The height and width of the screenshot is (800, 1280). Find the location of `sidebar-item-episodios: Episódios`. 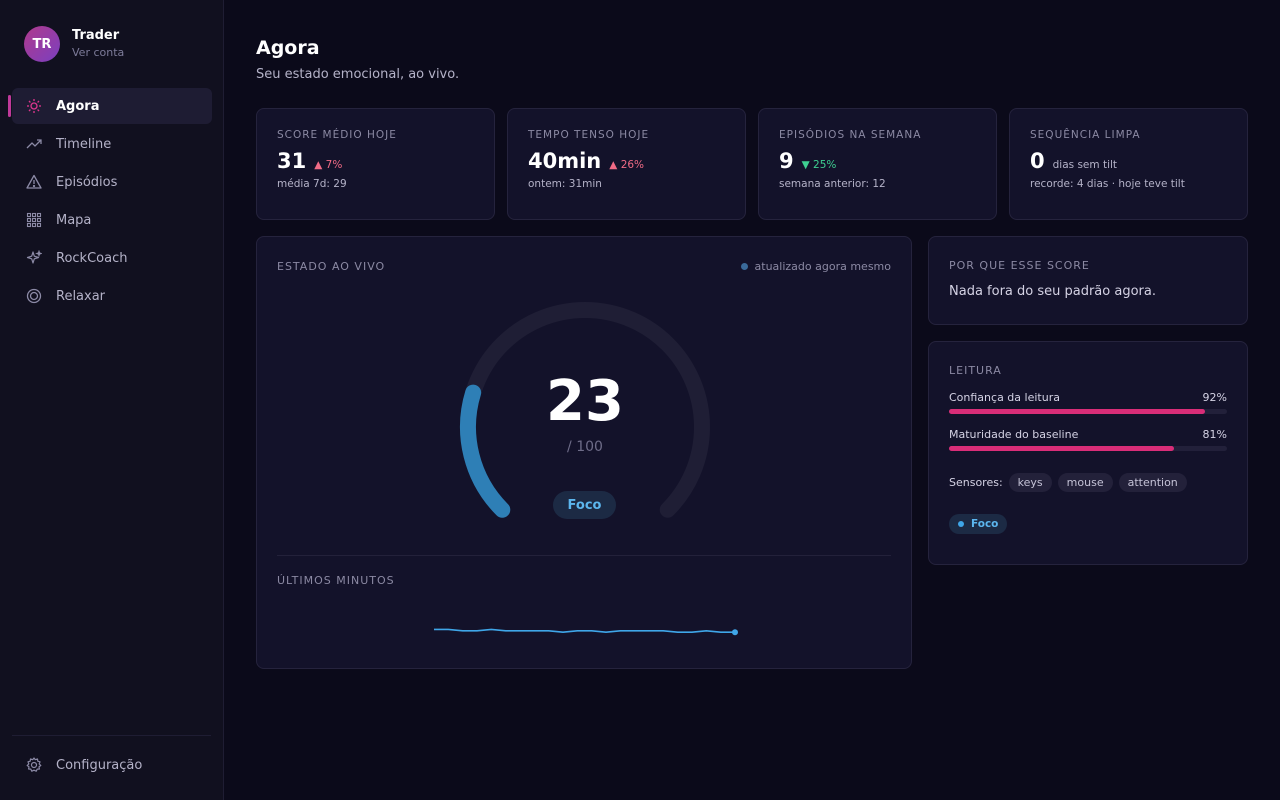

sidebar-item-episodios: Episódios is located at coordinates (112, 182).